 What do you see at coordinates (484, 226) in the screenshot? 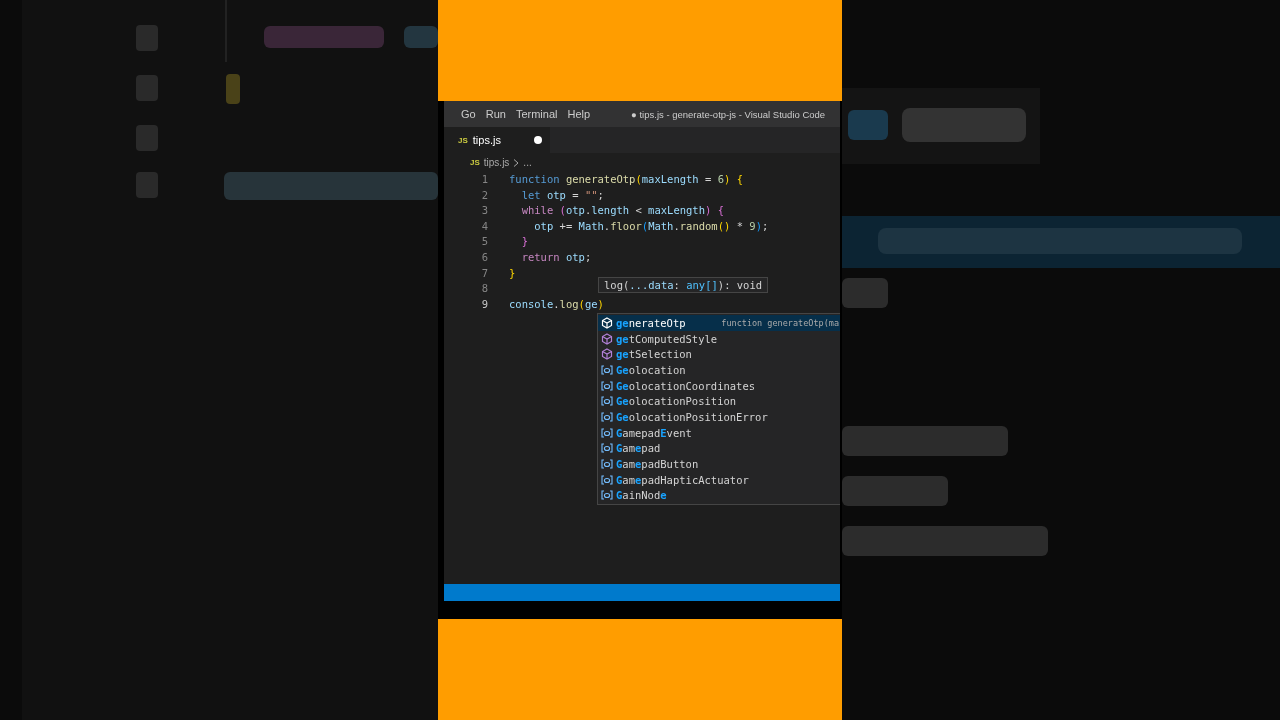
I see `line-number: 4` at bounding box center [484, 226].